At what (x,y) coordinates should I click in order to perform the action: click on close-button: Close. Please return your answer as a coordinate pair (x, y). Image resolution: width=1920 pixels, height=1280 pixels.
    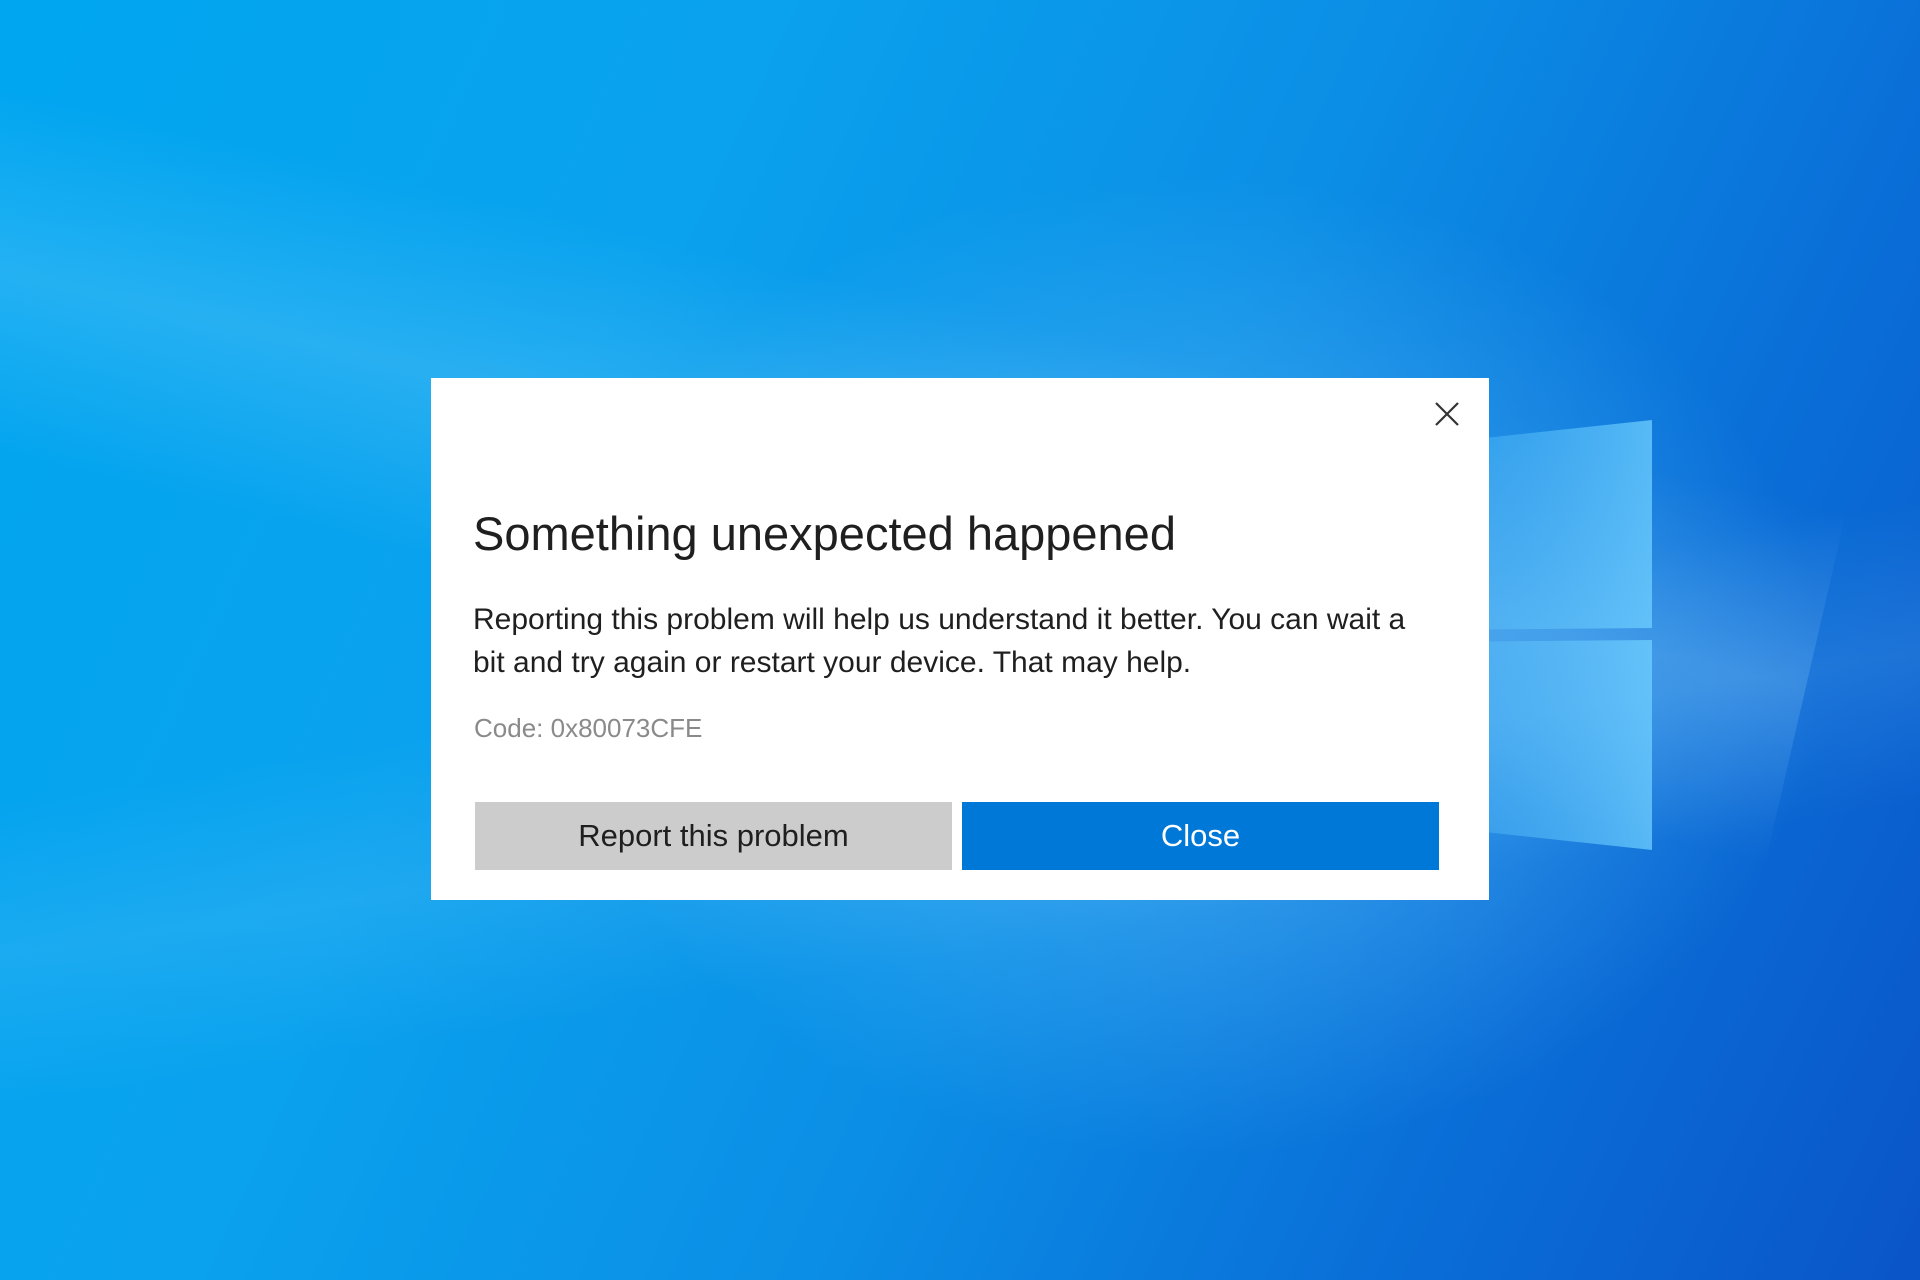
    Looking at the image, I should click on (1200, 836).